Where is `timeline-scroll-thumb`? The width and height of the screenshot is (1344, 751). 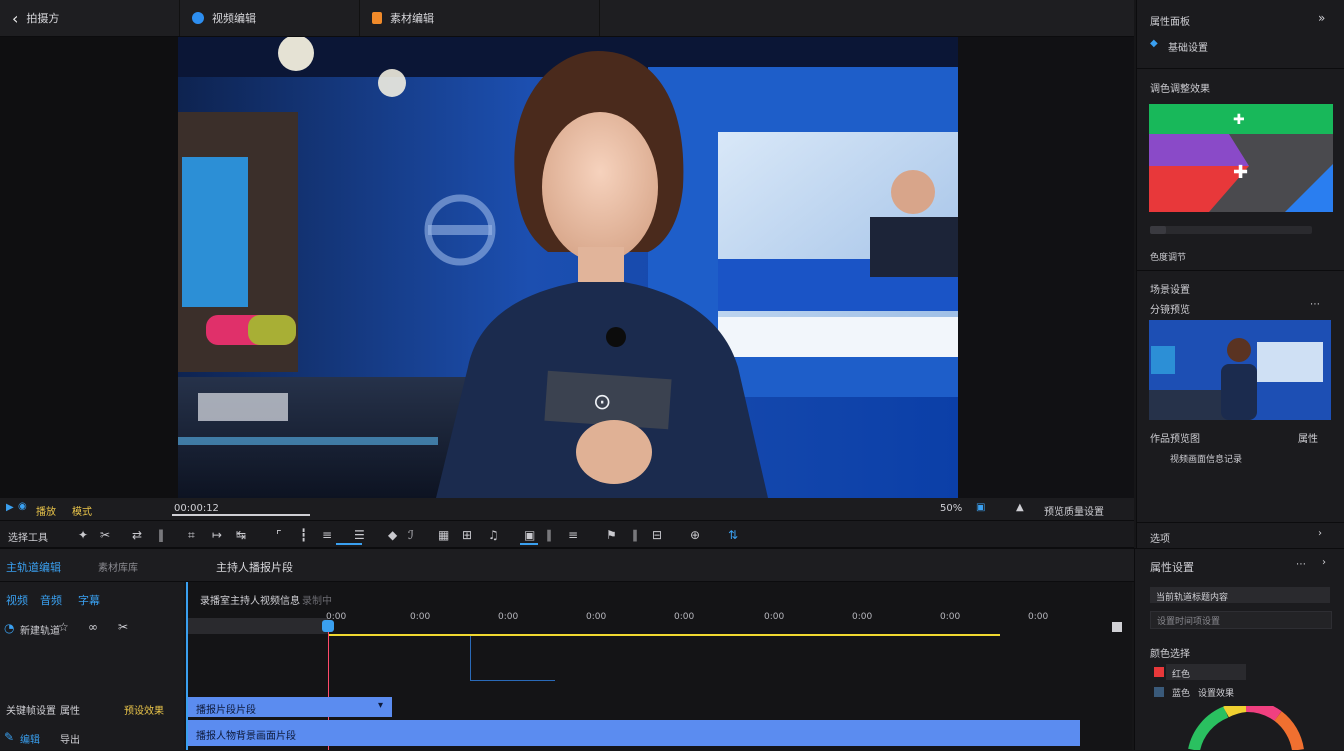 timeline-scroll-thumb is located at coordinates (1117, 627).